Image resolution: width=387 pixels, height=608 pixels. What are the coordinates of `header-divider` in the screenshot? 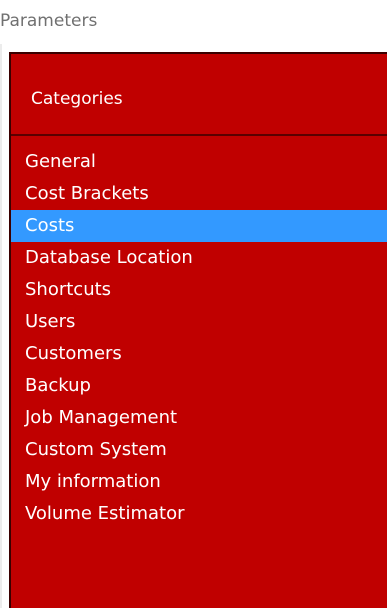 It's located at (199, 135).